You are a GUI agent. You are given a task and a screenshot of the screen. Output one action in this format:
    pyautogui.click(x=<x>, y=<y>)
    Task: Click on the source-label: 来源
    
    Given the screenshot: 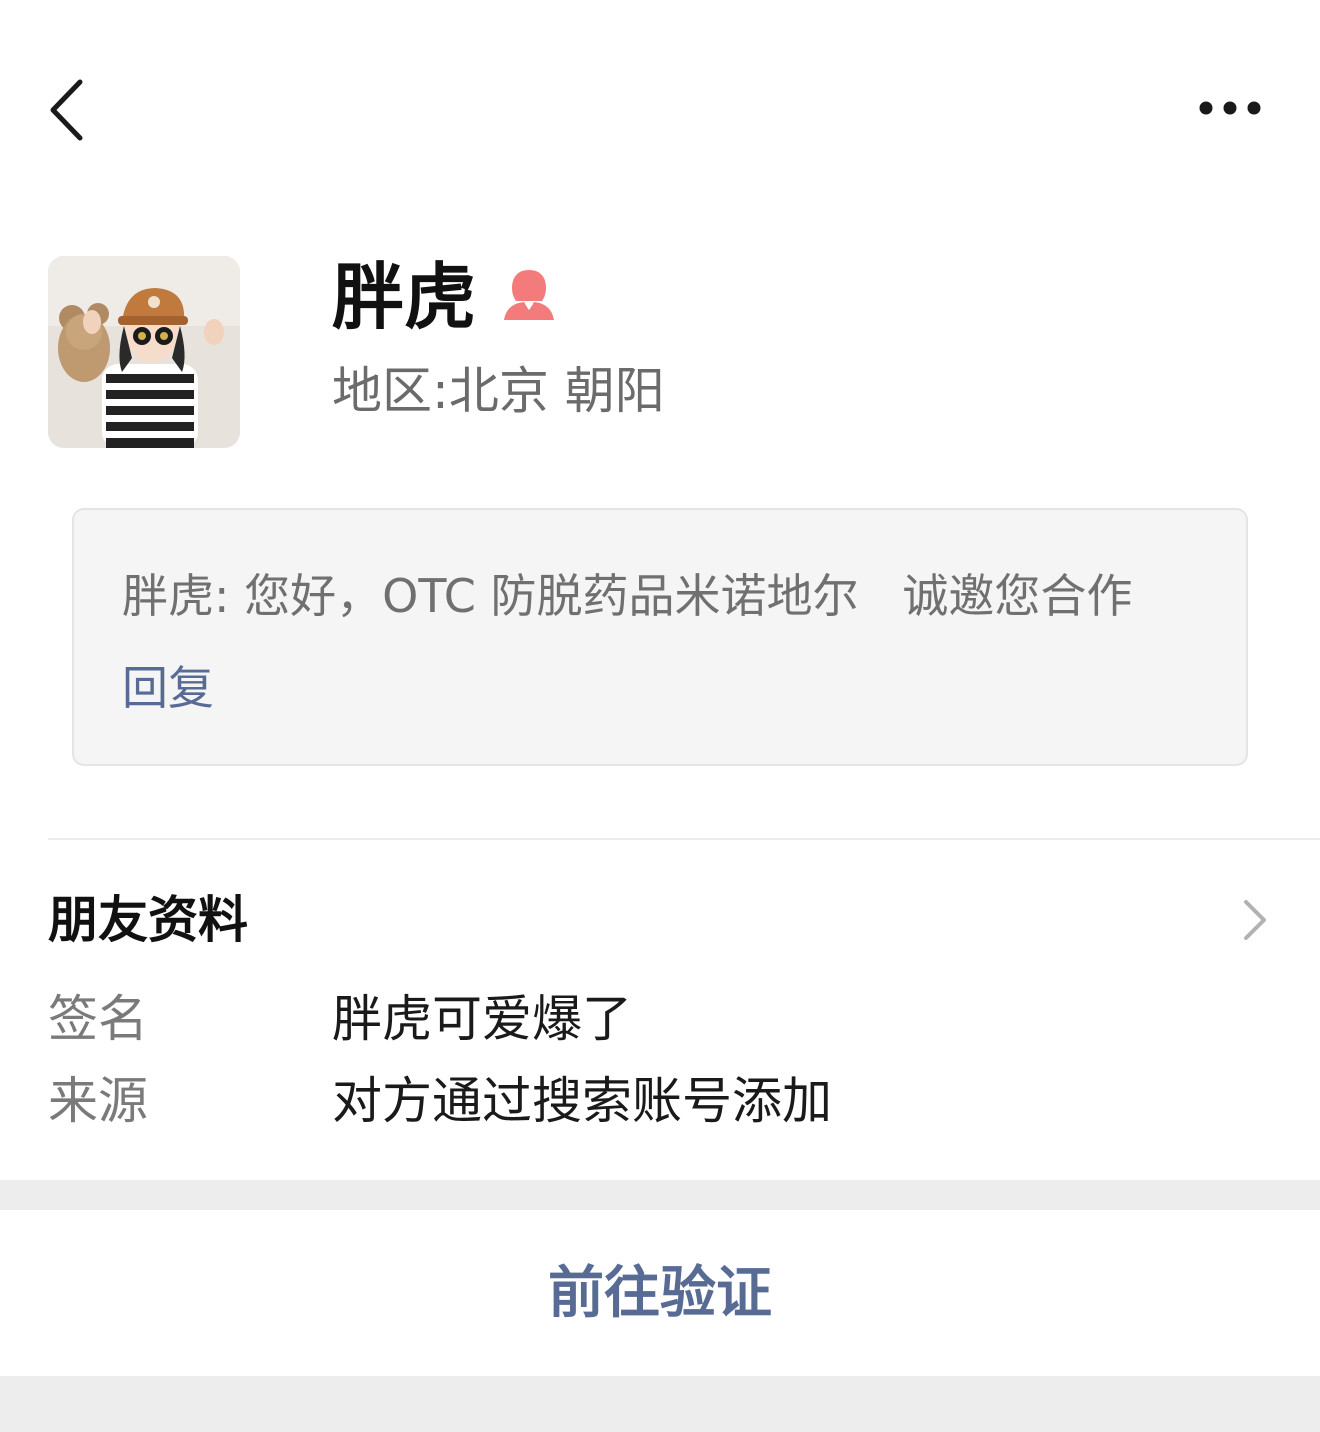 What is the action you would take?
    pyautogui.click(x=98, y=1101)
    